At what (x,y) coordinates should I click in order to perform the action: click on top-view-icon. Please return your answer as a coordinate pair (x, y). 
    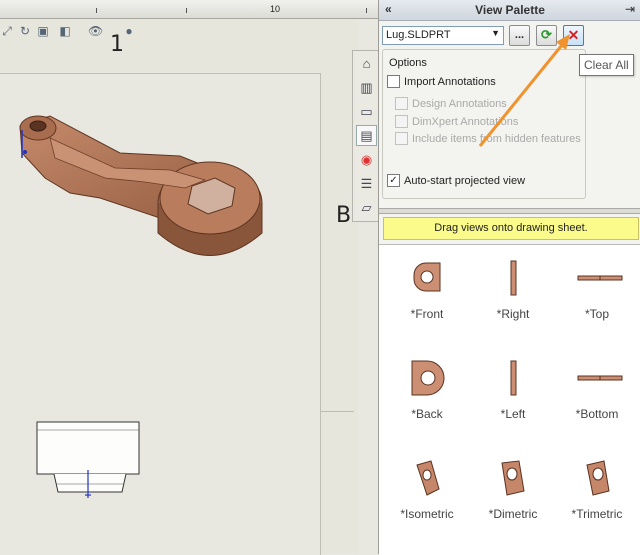
    Looking at the image, I should click on (600, 278).